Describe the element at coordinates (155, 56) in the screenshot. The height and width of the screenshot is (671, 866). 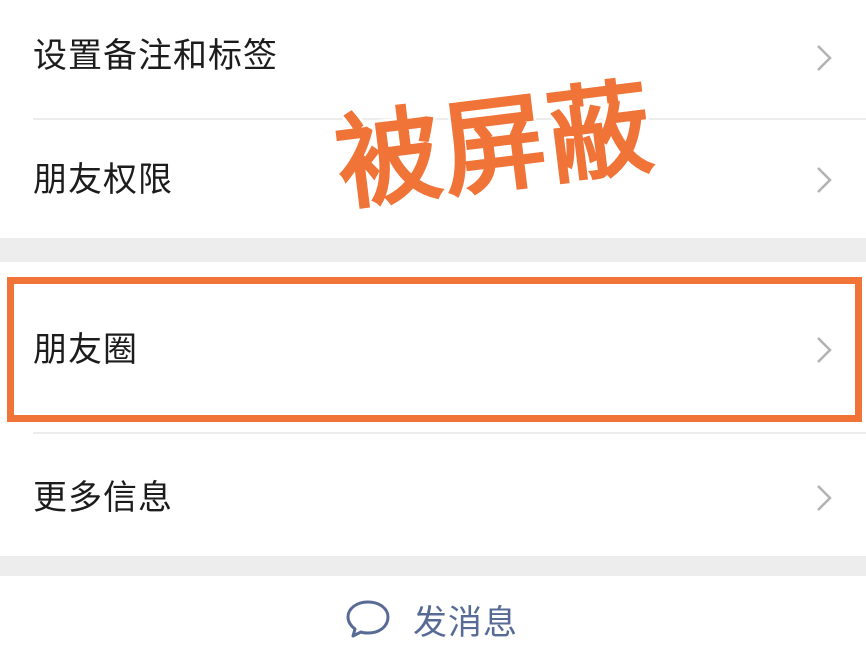
I see `menu-item-label: 设置备注和标签` at that location.